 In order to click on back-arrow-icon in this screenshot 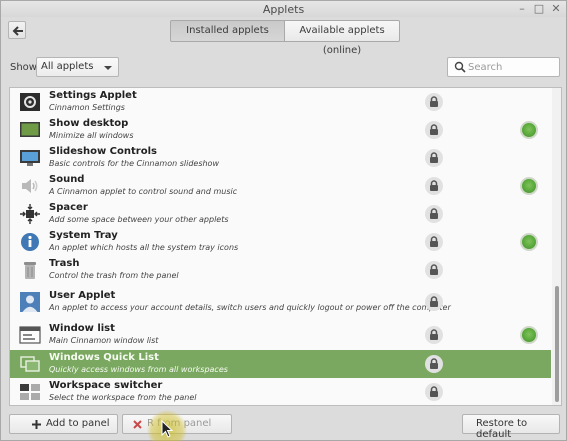, I will do `click(17, 31)`.